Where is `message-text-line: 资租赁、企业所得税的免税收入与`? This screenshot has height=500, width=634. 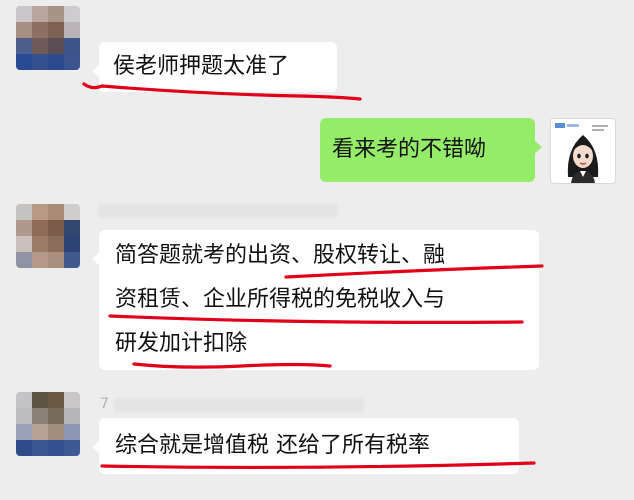
message-text-line: 资租赁、企业所得税的免税收入与 is located at coordinates (280, 299).